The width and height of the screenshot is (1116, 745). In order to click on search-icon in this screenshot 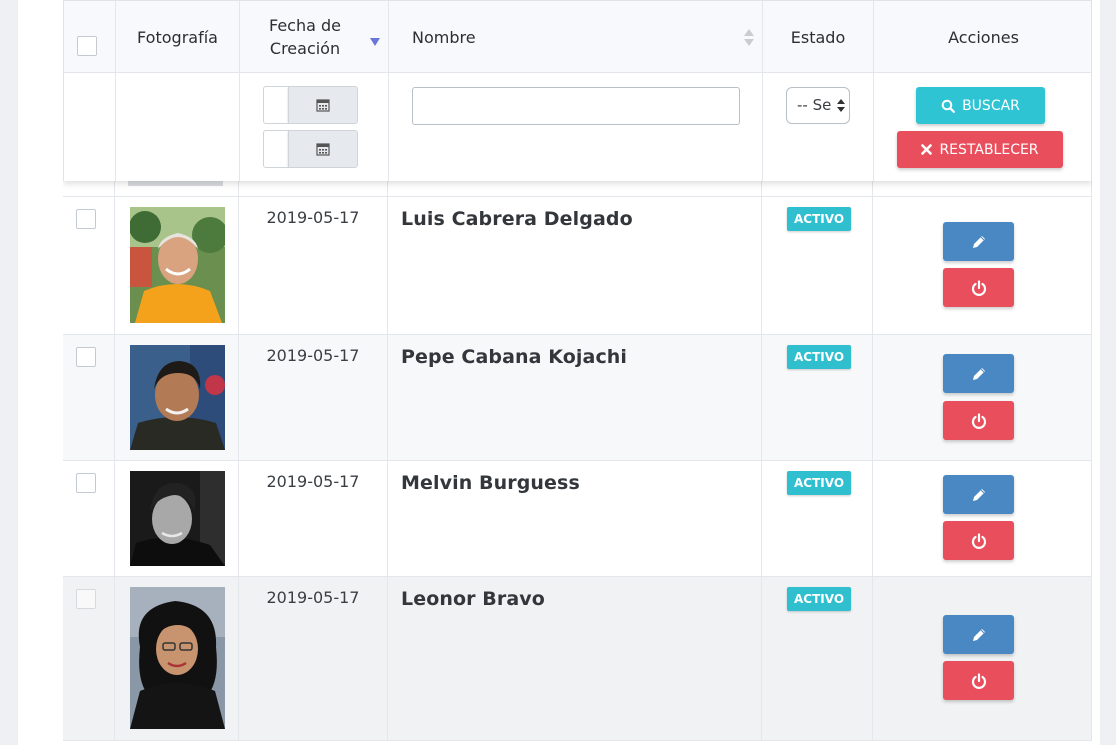, I will do `click(948, 106)`.